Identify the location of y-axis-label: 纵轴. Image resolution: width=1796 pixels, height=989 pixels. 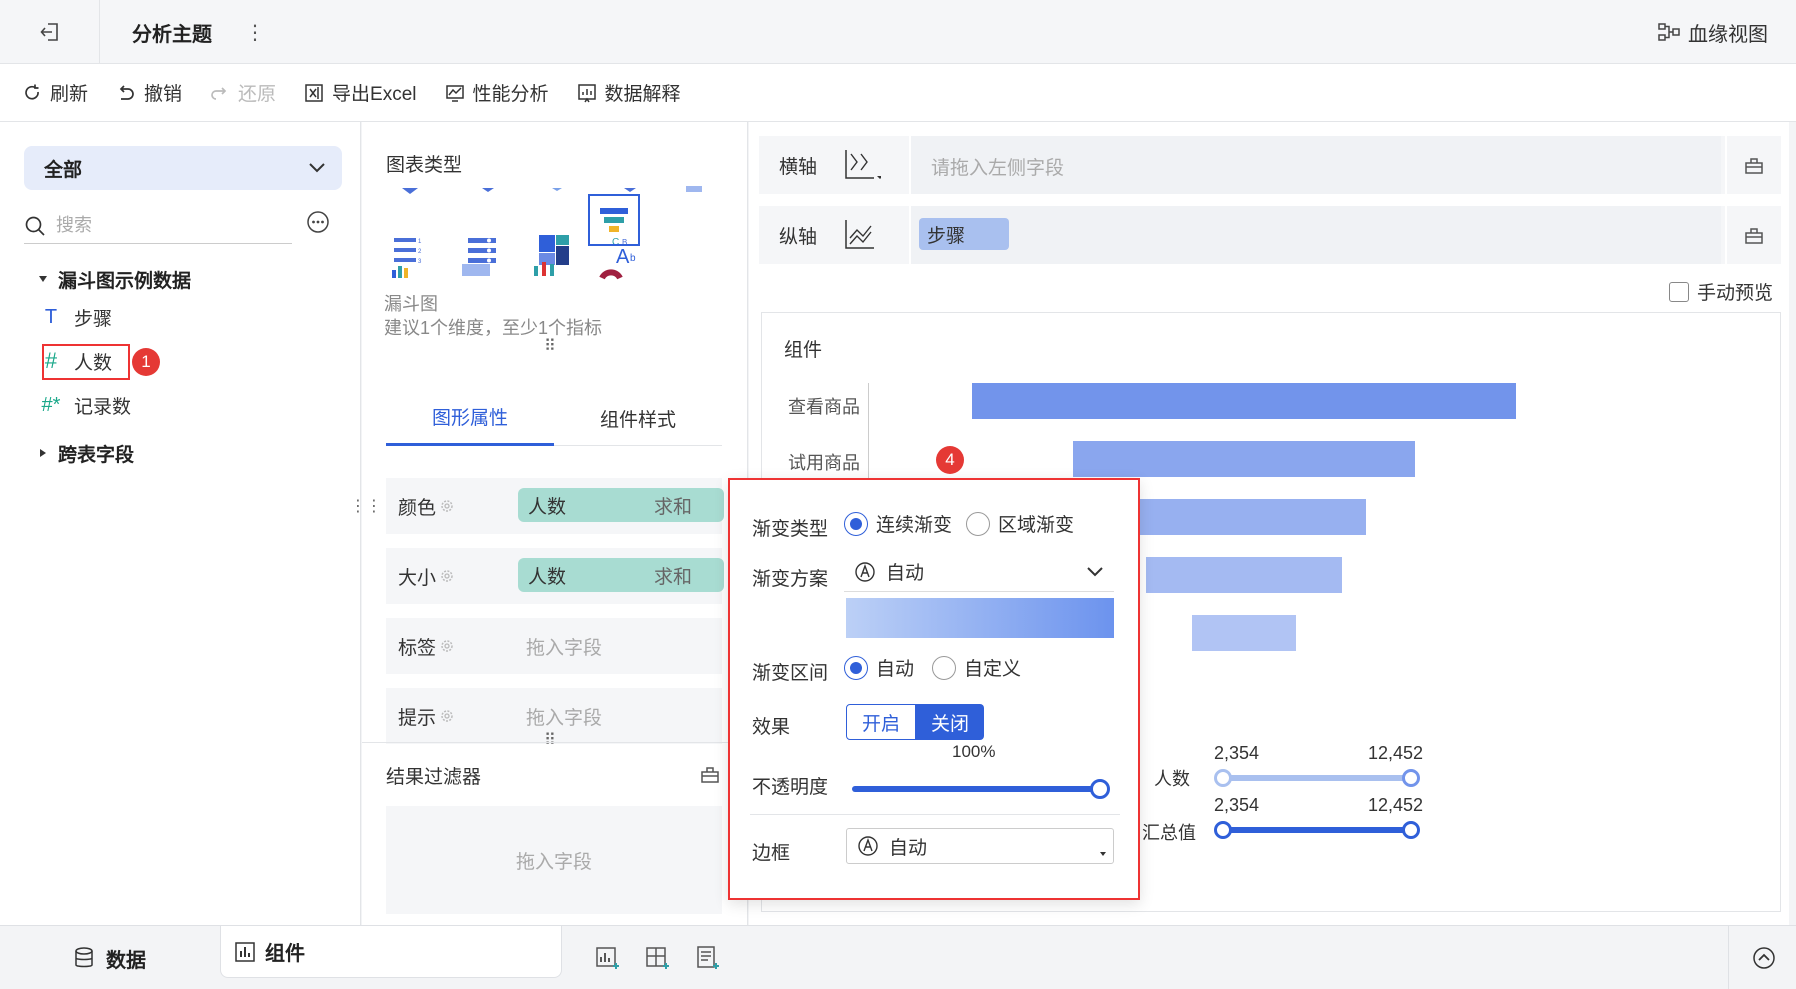
(830, 235).